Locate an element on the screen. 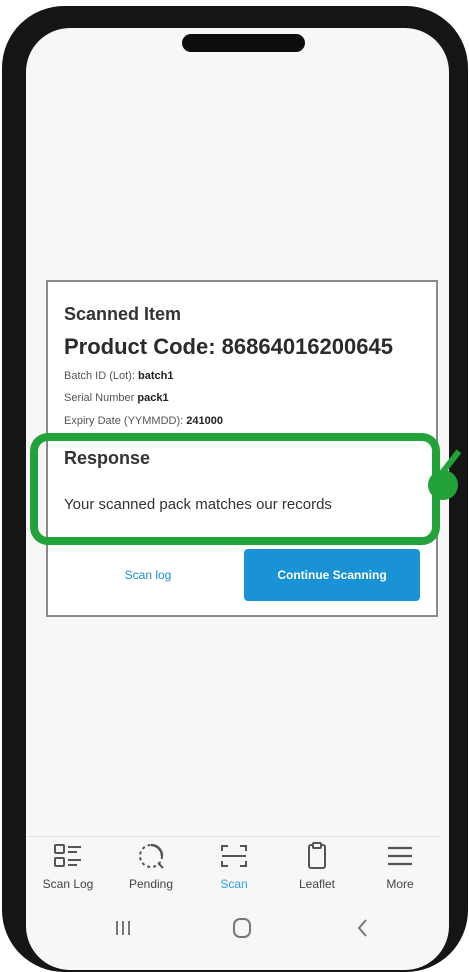 The width and height of the screenshot is (469, 972). serial-number-row: Serial Number pack1 is located at coordinates (116, 398).